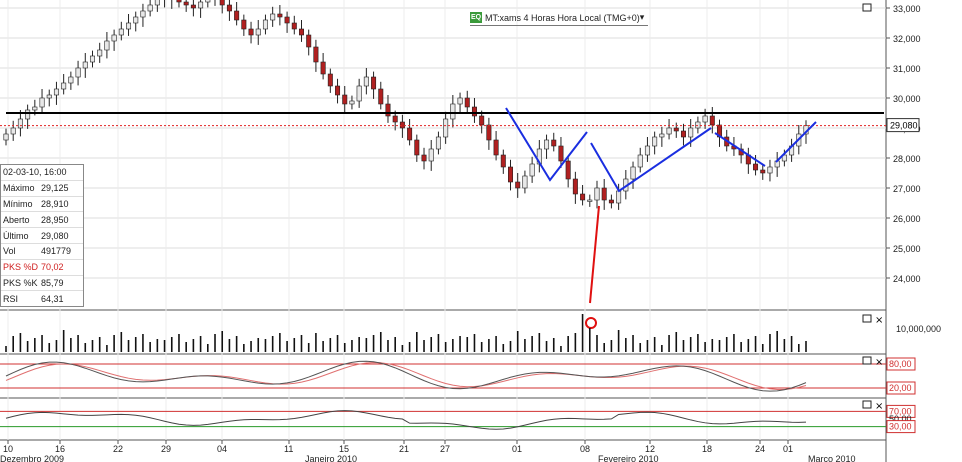 The image size is (962, 462). What do you see at coordinates (907, 189) in the screenshot?
I see `price-tick-label: 27,000` at bounding box center [907, 189].